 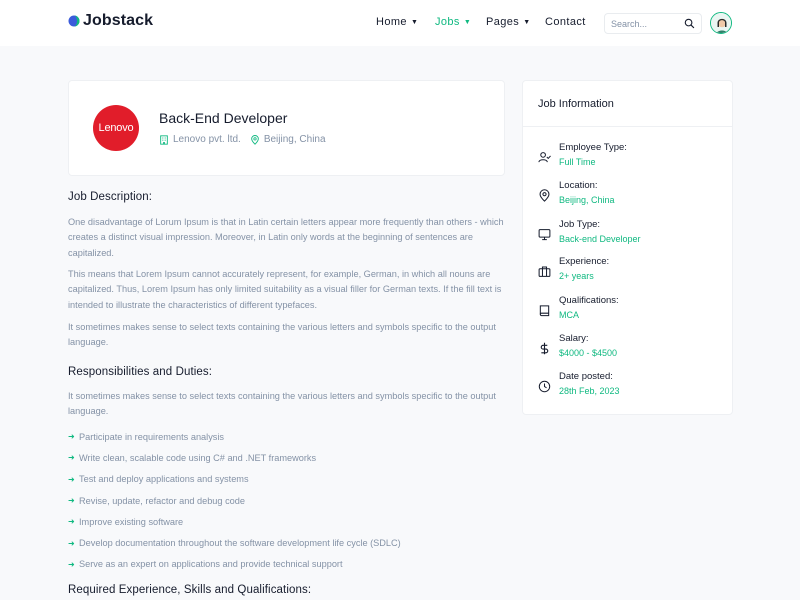 What do you see at coordinates (294, 139) in the screenshot?
I see `job-location: Beijing, China` at bounding box center [294, 139].